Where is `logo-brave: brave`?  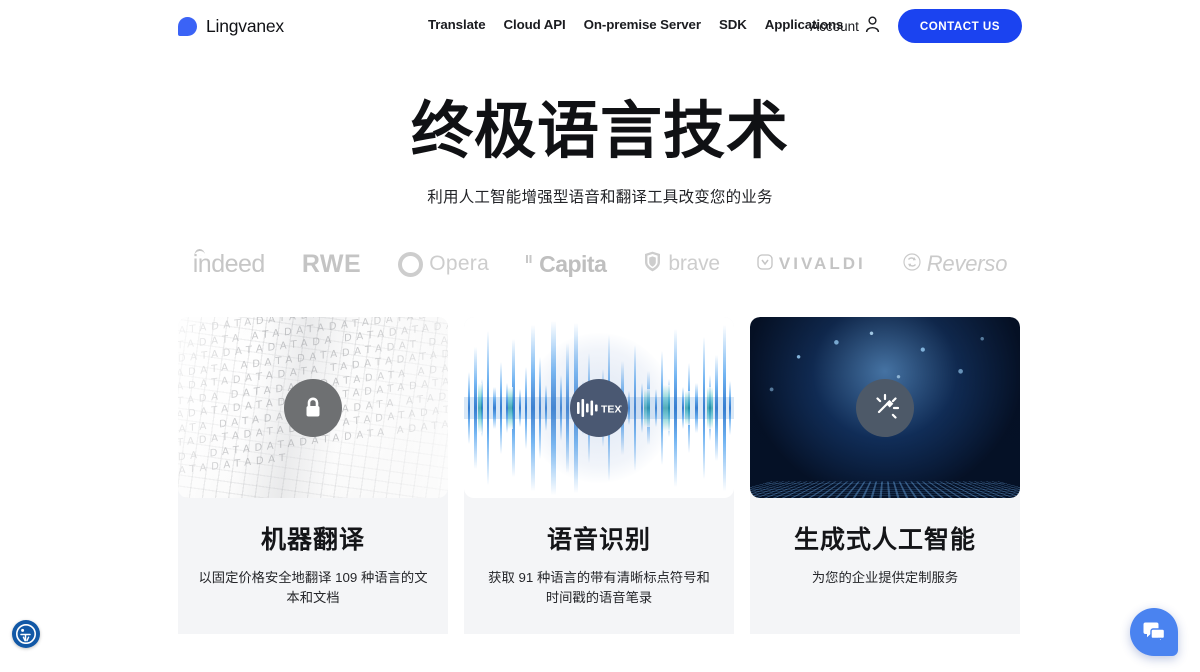 logo-brave: brave is located at coordinates (681, 264).